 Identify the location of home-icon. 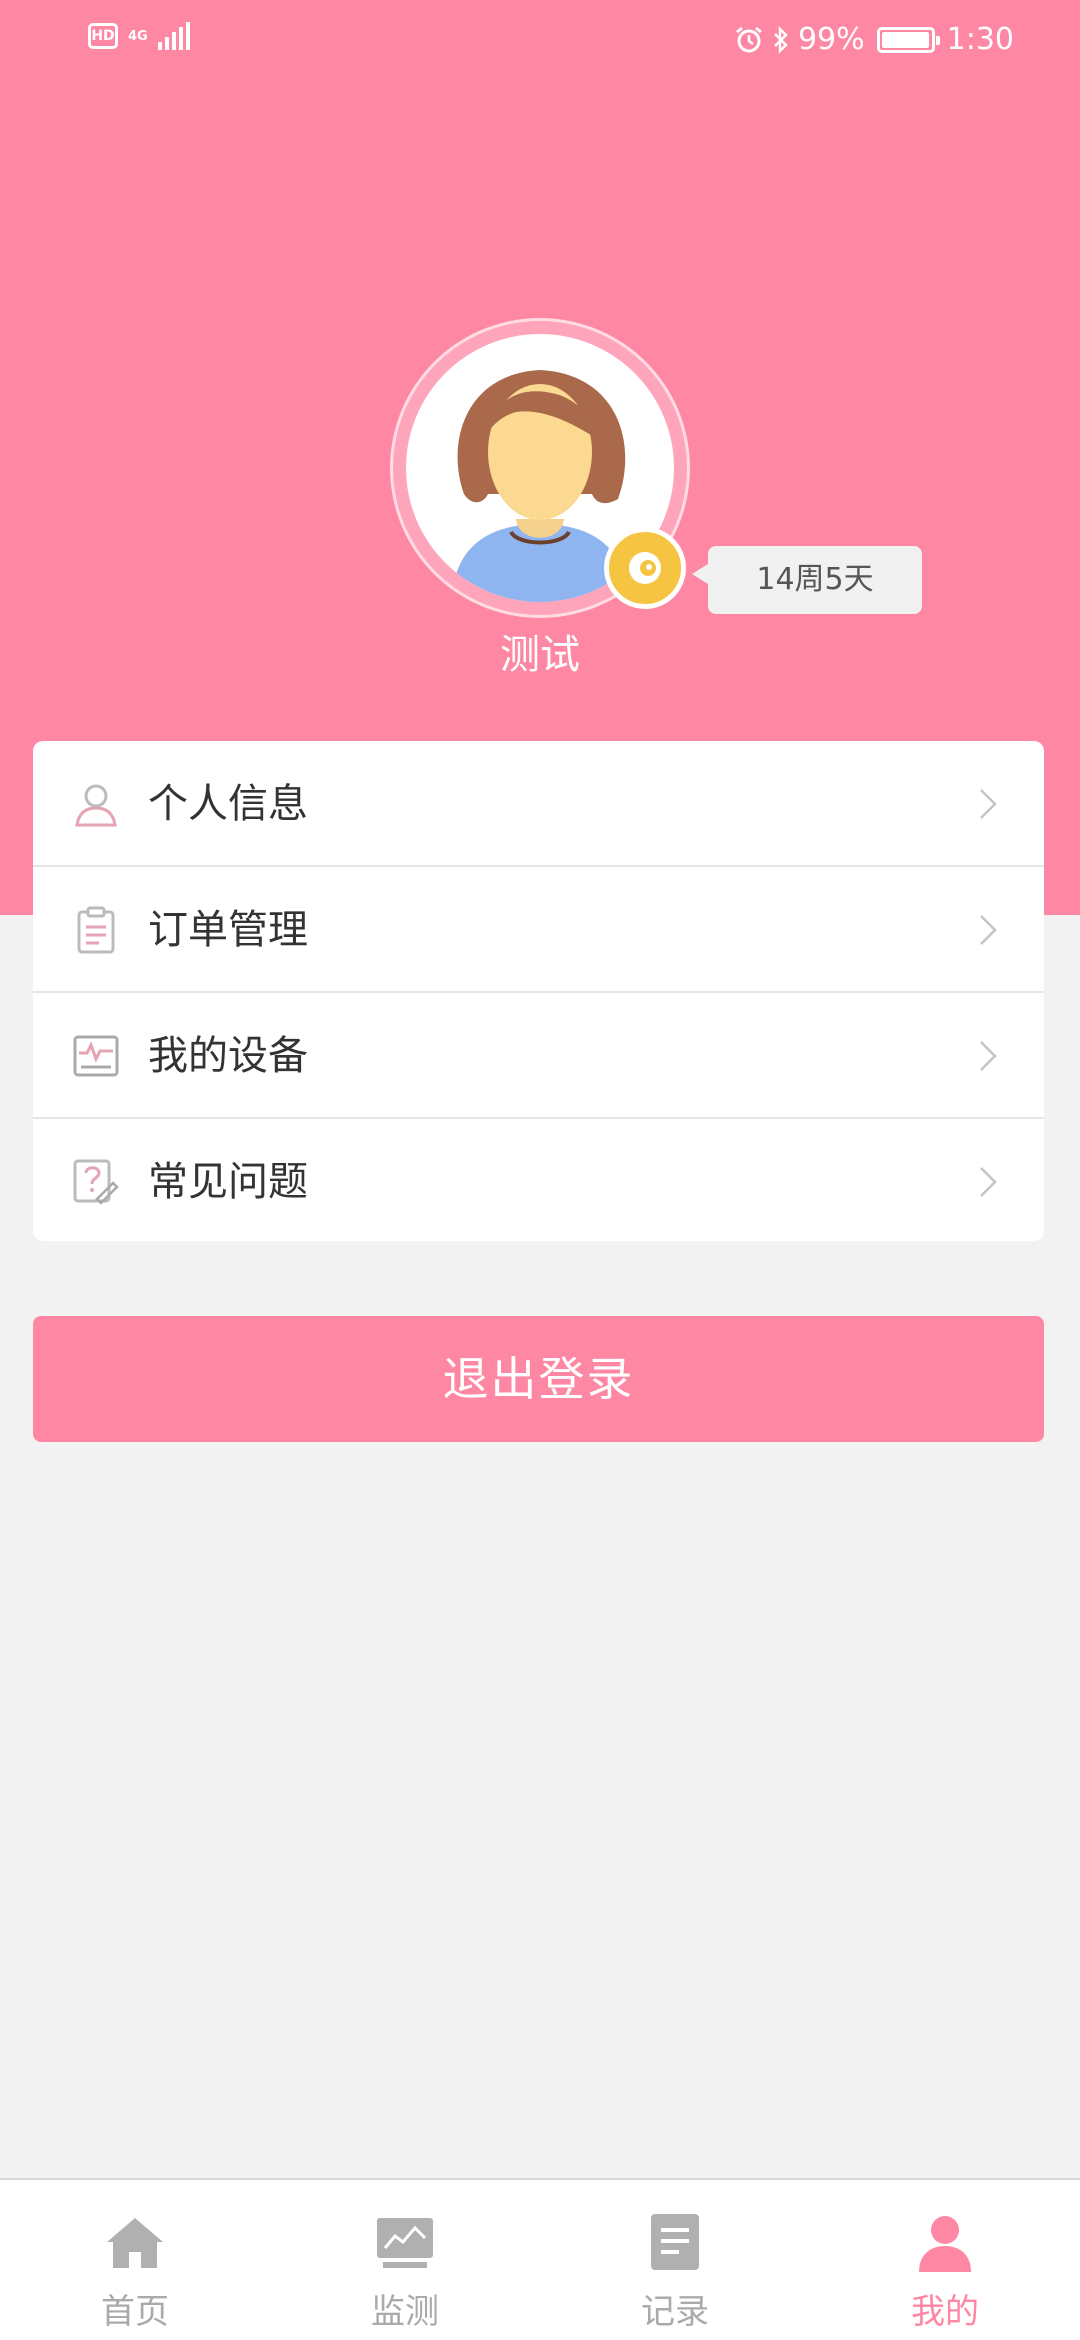
(135, 2243).